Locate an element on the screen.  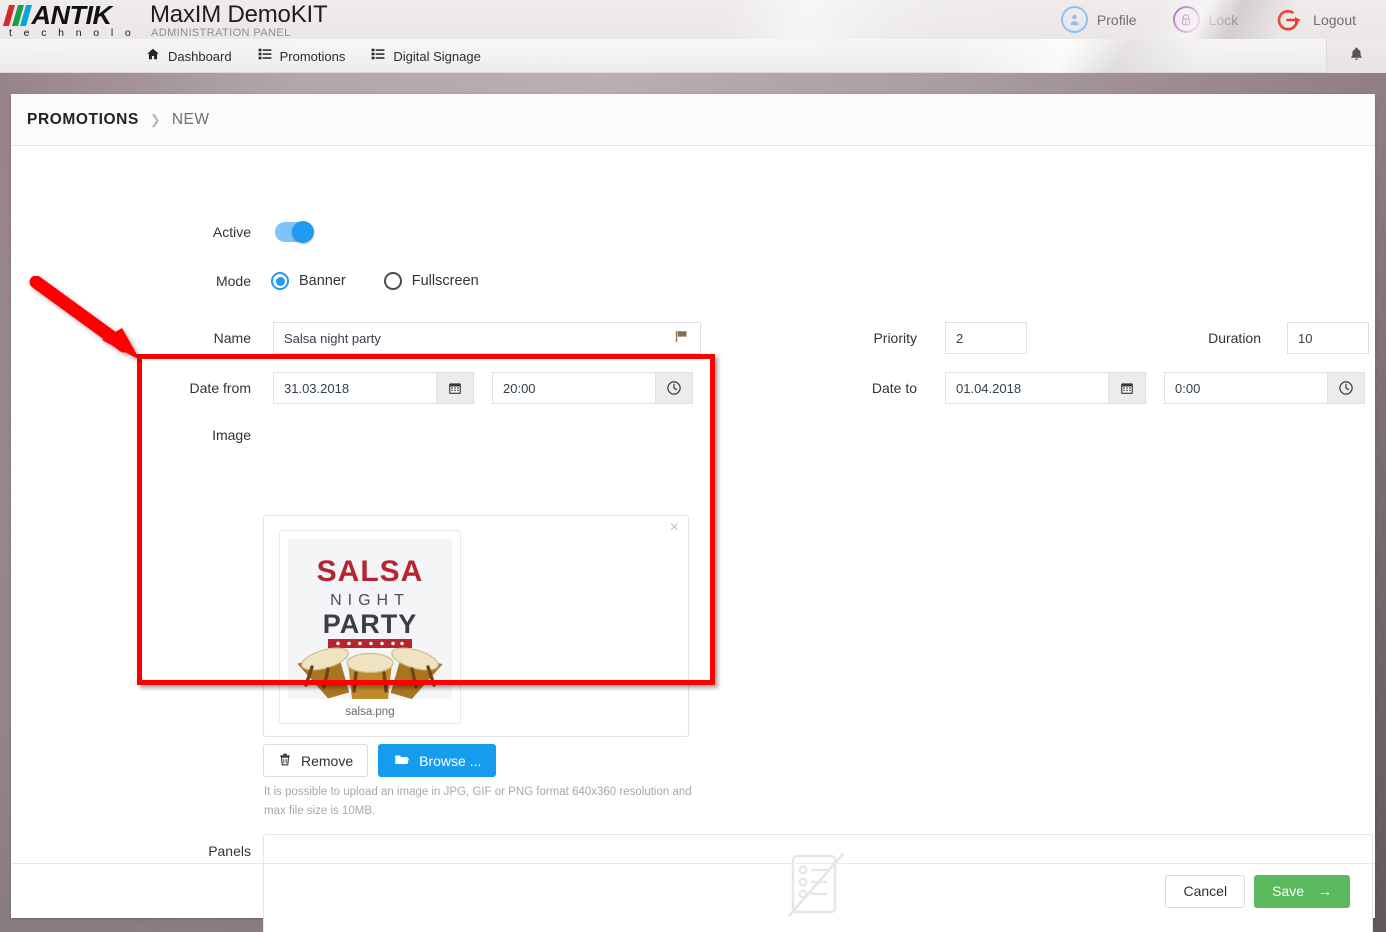
bell-icon is located at coordinates (1356, 56).